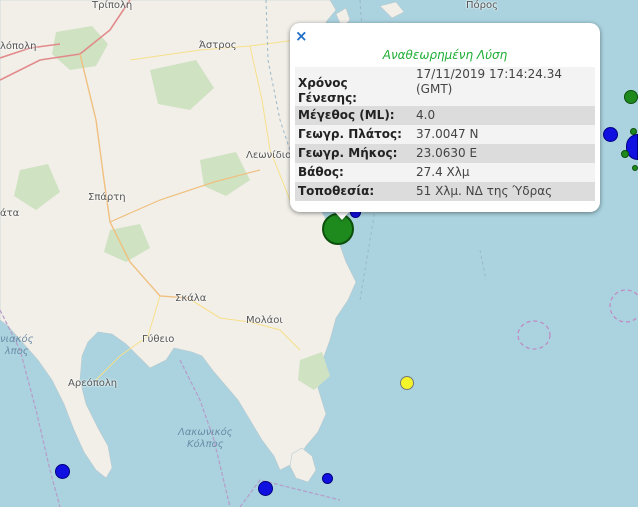 The image size is (638, 507). Describe the element at coordinates (191, 298) in the screenshot. I see `place-skala: Σκάλα` at that location.